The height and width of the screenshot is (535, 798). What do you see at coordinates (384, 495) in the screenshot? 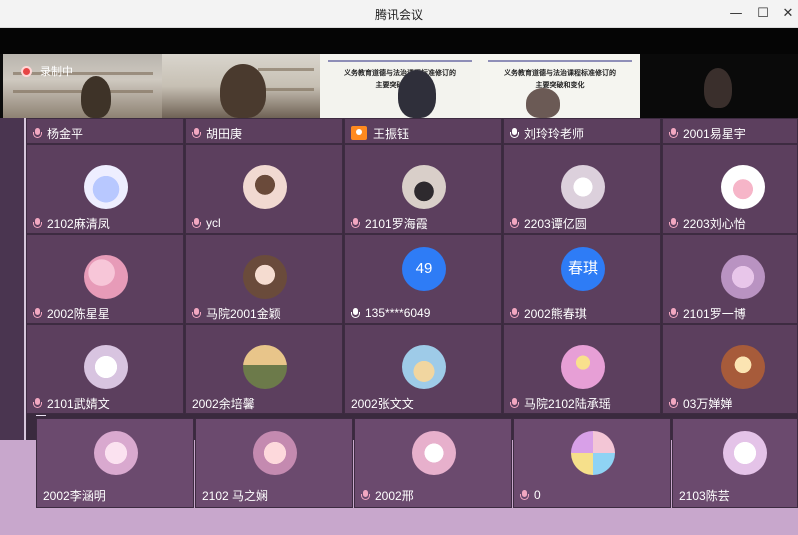
I see `participant-name: 2002邢` at bounding box center [384, 495].